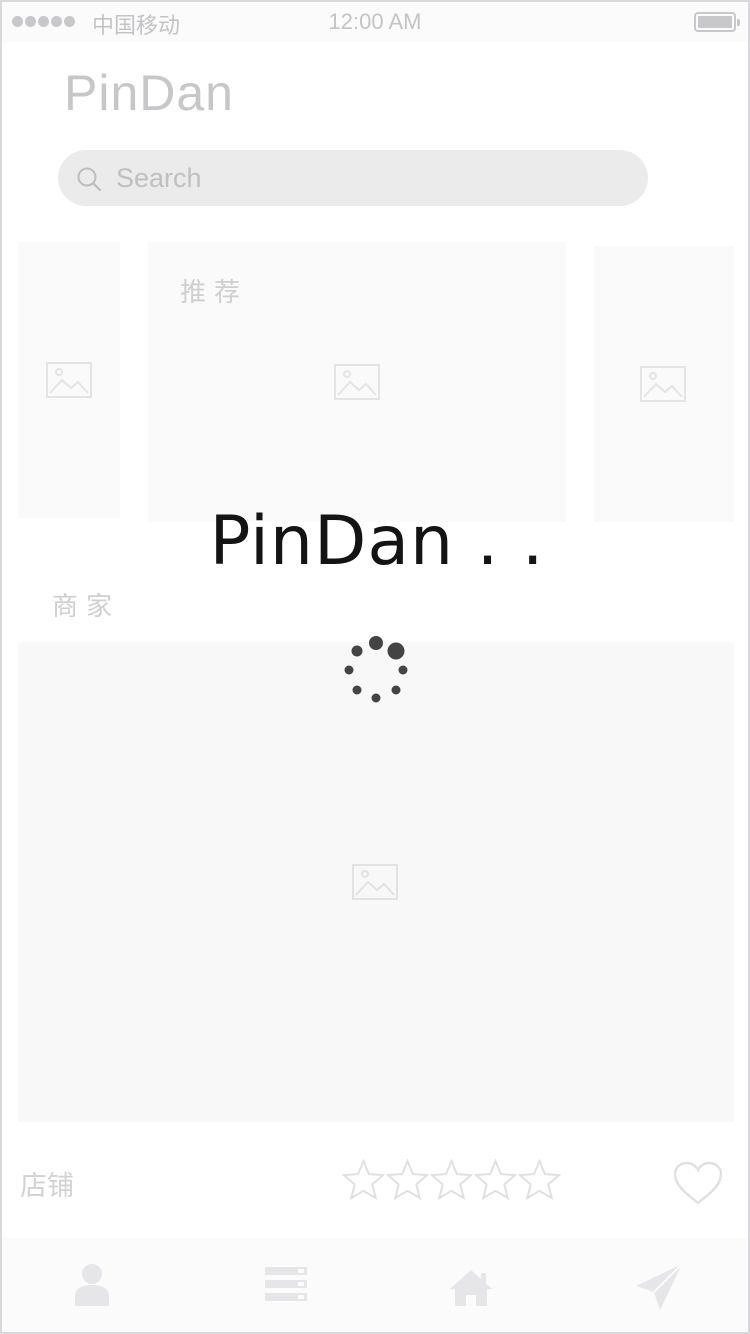 This screenshot has height=1334, width=750. I want to click on recommend-card-right, so click(664, 384).